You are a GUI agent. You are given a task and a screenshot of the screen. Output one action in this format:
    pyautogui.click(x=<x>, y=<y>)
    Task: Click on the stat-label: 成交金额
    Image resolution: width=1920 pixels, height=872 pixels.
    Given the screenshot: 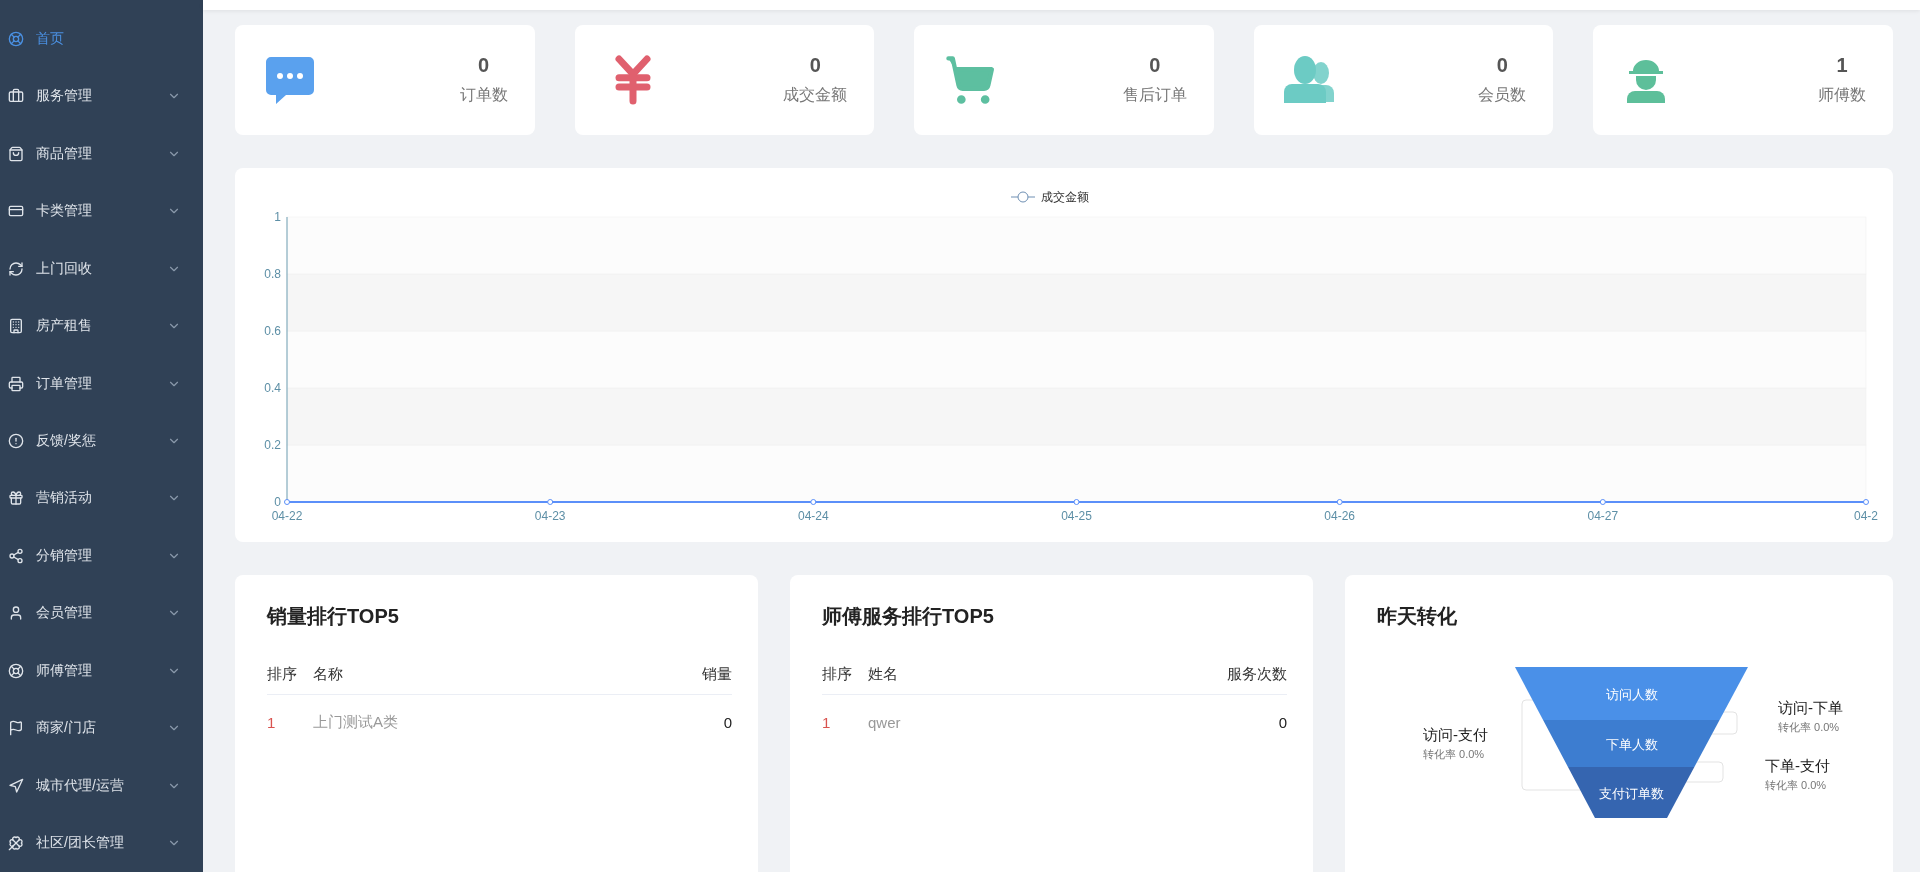 What is the action you would take?
    pyautogui.click(x=815, y=95)
    